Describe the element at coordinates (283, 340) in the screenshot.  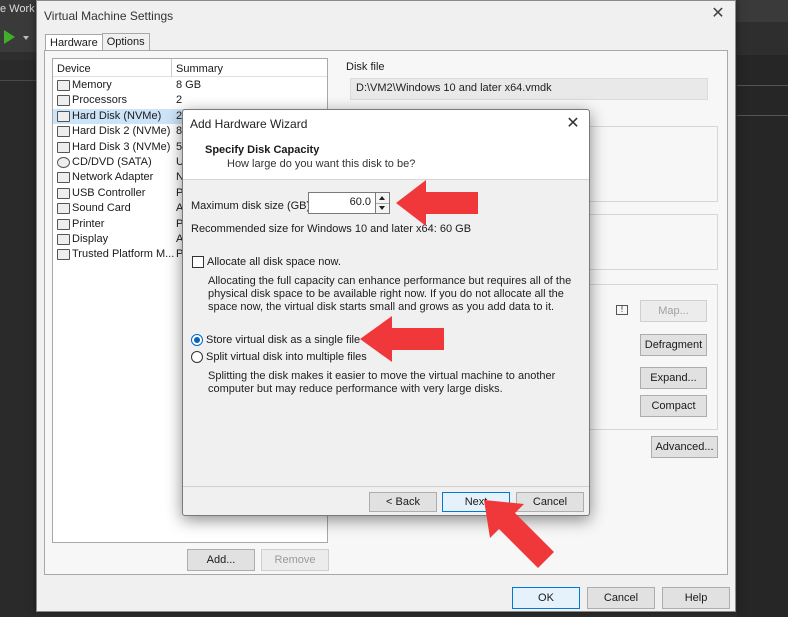
I see `single-file-label: Store virtual disk as a single file` at that location.